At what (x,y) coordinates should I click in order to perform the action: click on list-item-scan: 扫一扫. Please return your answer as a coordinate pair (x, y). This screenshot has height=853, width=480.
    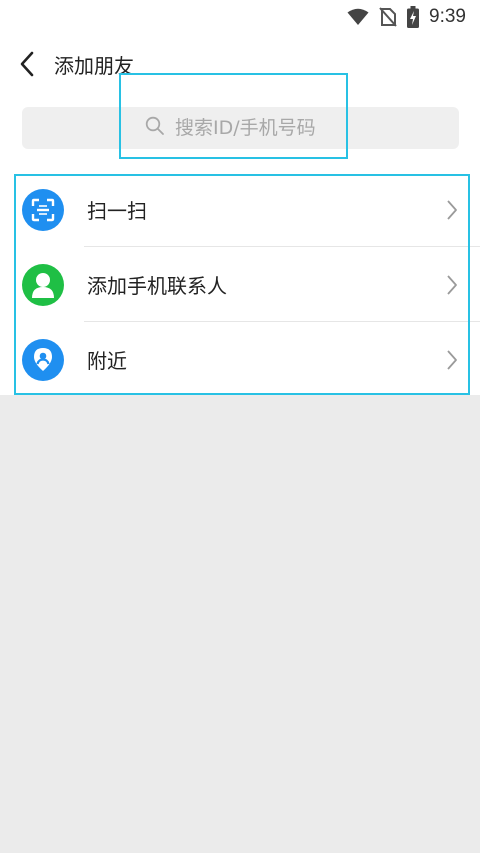
    Looking at the image, I should click on (240, 209).